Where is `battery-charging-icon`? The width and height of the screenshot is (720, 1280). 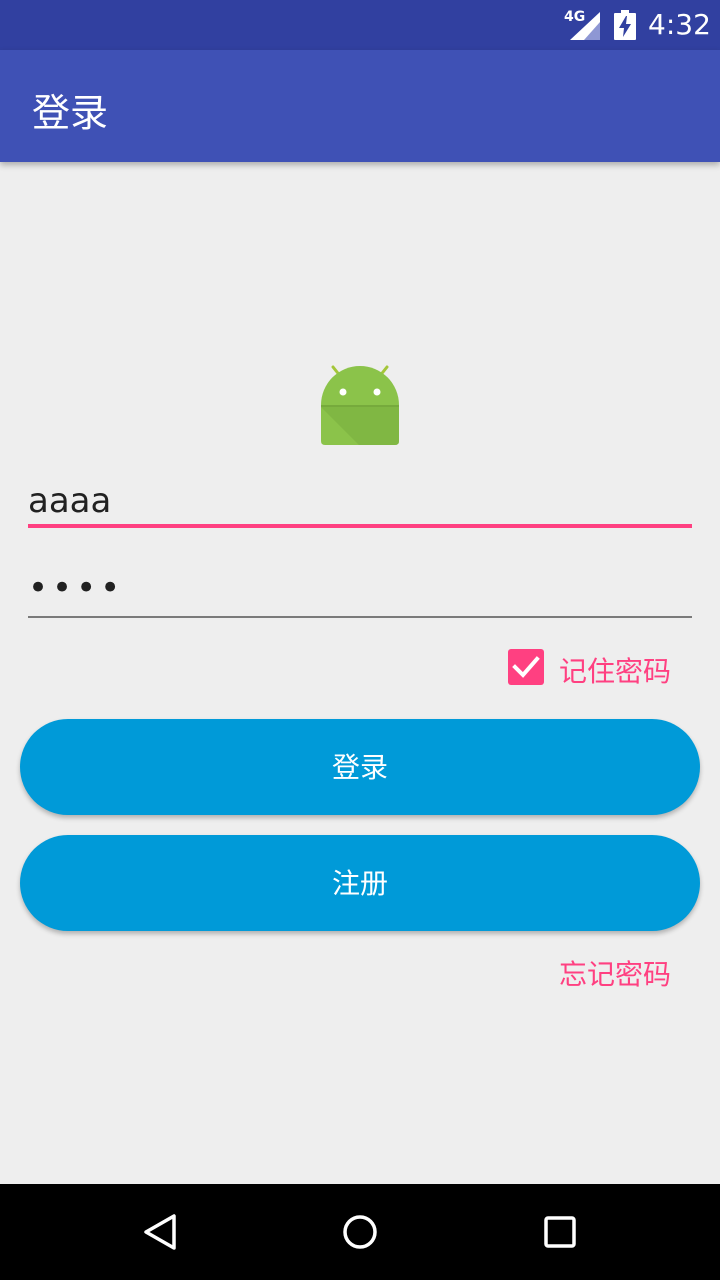 battery-charging-icon is located at coordinates (625, 25).